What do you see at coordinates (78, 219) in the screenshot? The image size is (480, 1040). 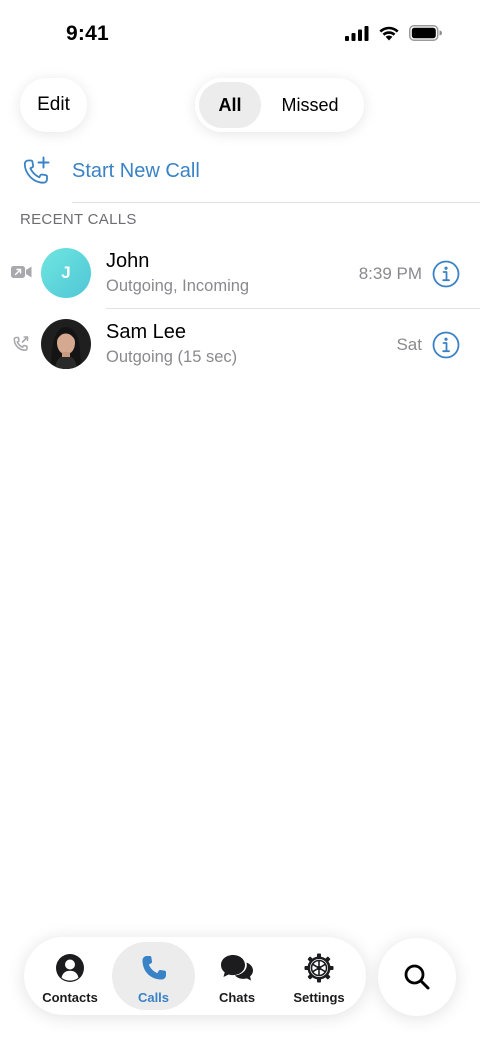 I see `section-header-recent-calls: RECENT CALLS` at bounding box center [78, 219].